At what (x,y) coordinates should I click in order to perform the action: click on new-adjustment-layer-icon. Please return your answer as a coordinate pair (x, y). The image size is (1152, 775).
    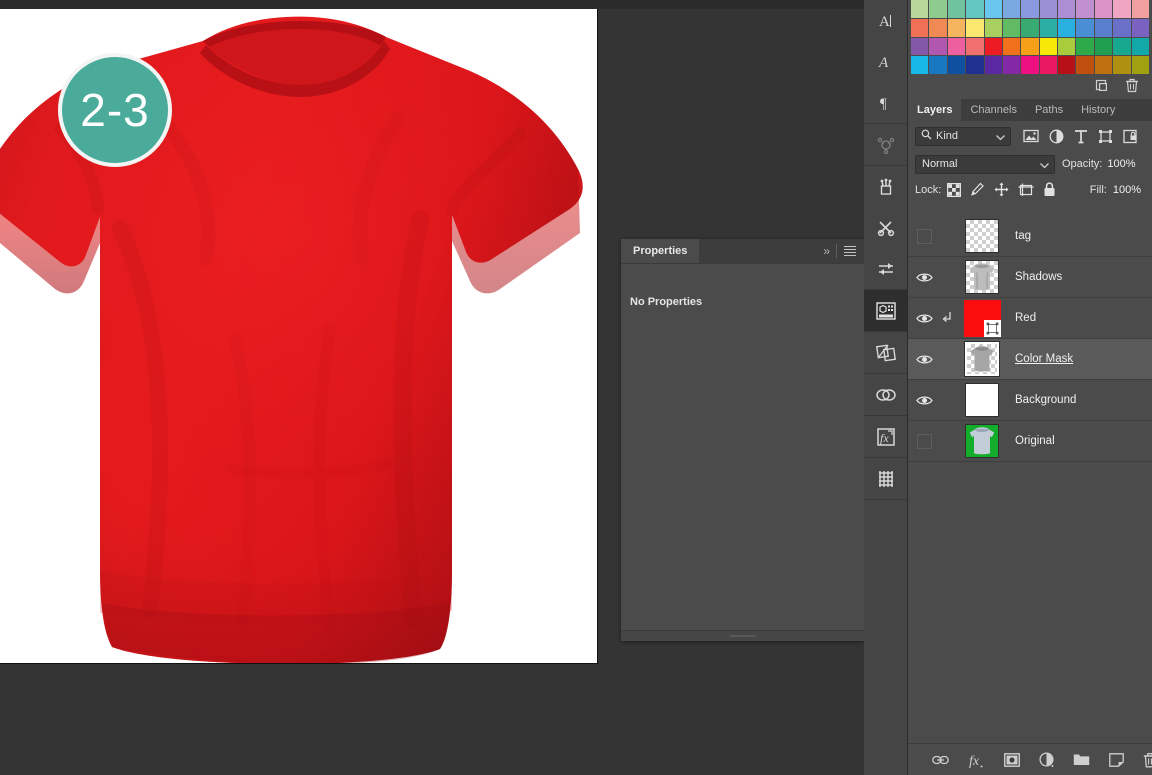
    Looking at the image, I should click on (1046, 759).